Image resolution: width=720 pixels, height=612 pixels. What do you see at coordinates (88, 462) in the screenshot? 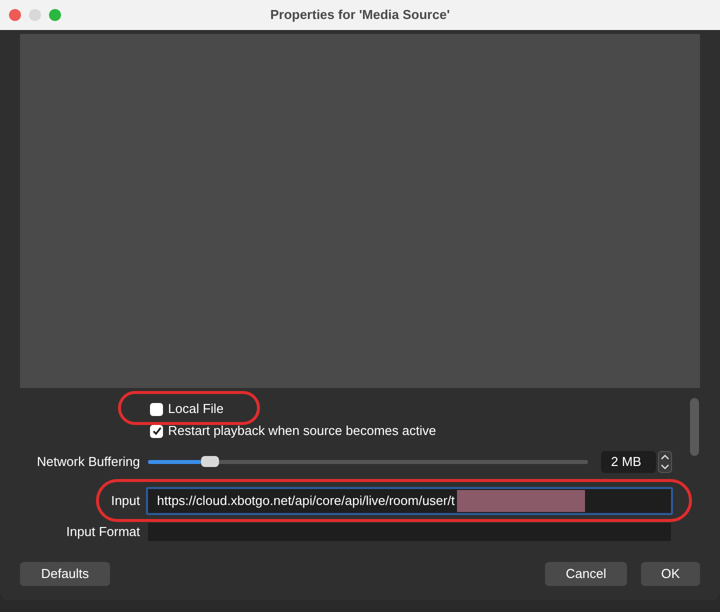
I see `network-buffering-label: Network Buffering` at bounding box center [88, 462].